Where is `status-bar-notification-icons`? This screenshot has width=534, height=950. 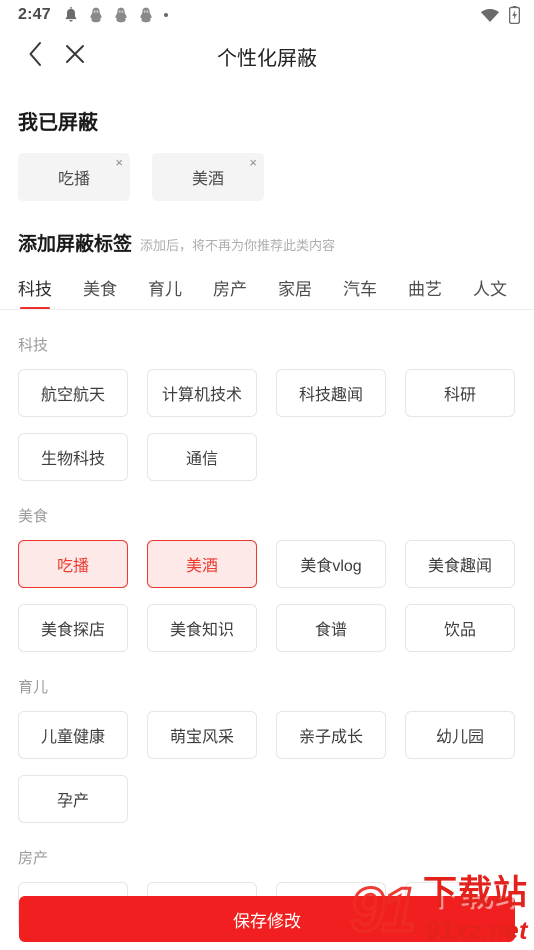 status-bar-notification-icons is located at coordinates (116, 15).